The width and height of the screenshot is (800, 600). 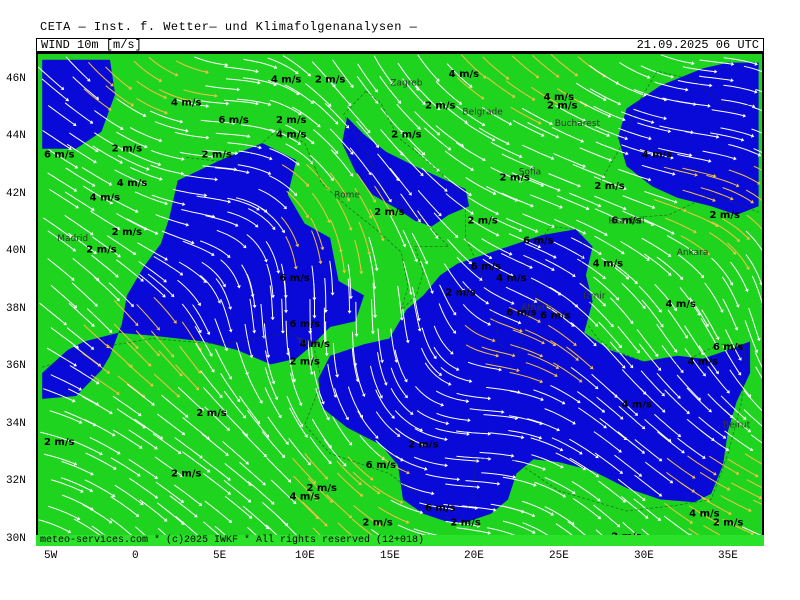 I want to click on city-label: Bucharest, so click(x=578, y=124).